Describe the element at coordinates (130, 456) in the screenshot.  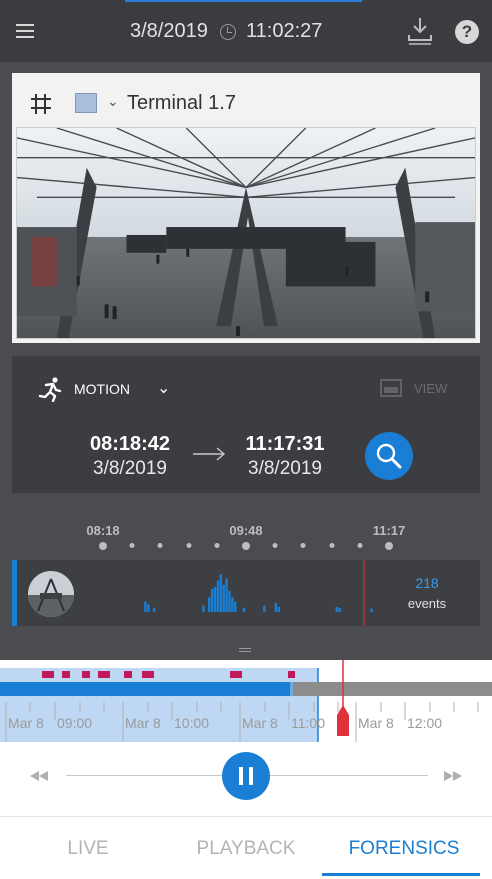
I see `start-time-block: 08:18:42 3/8/2019` at that location.